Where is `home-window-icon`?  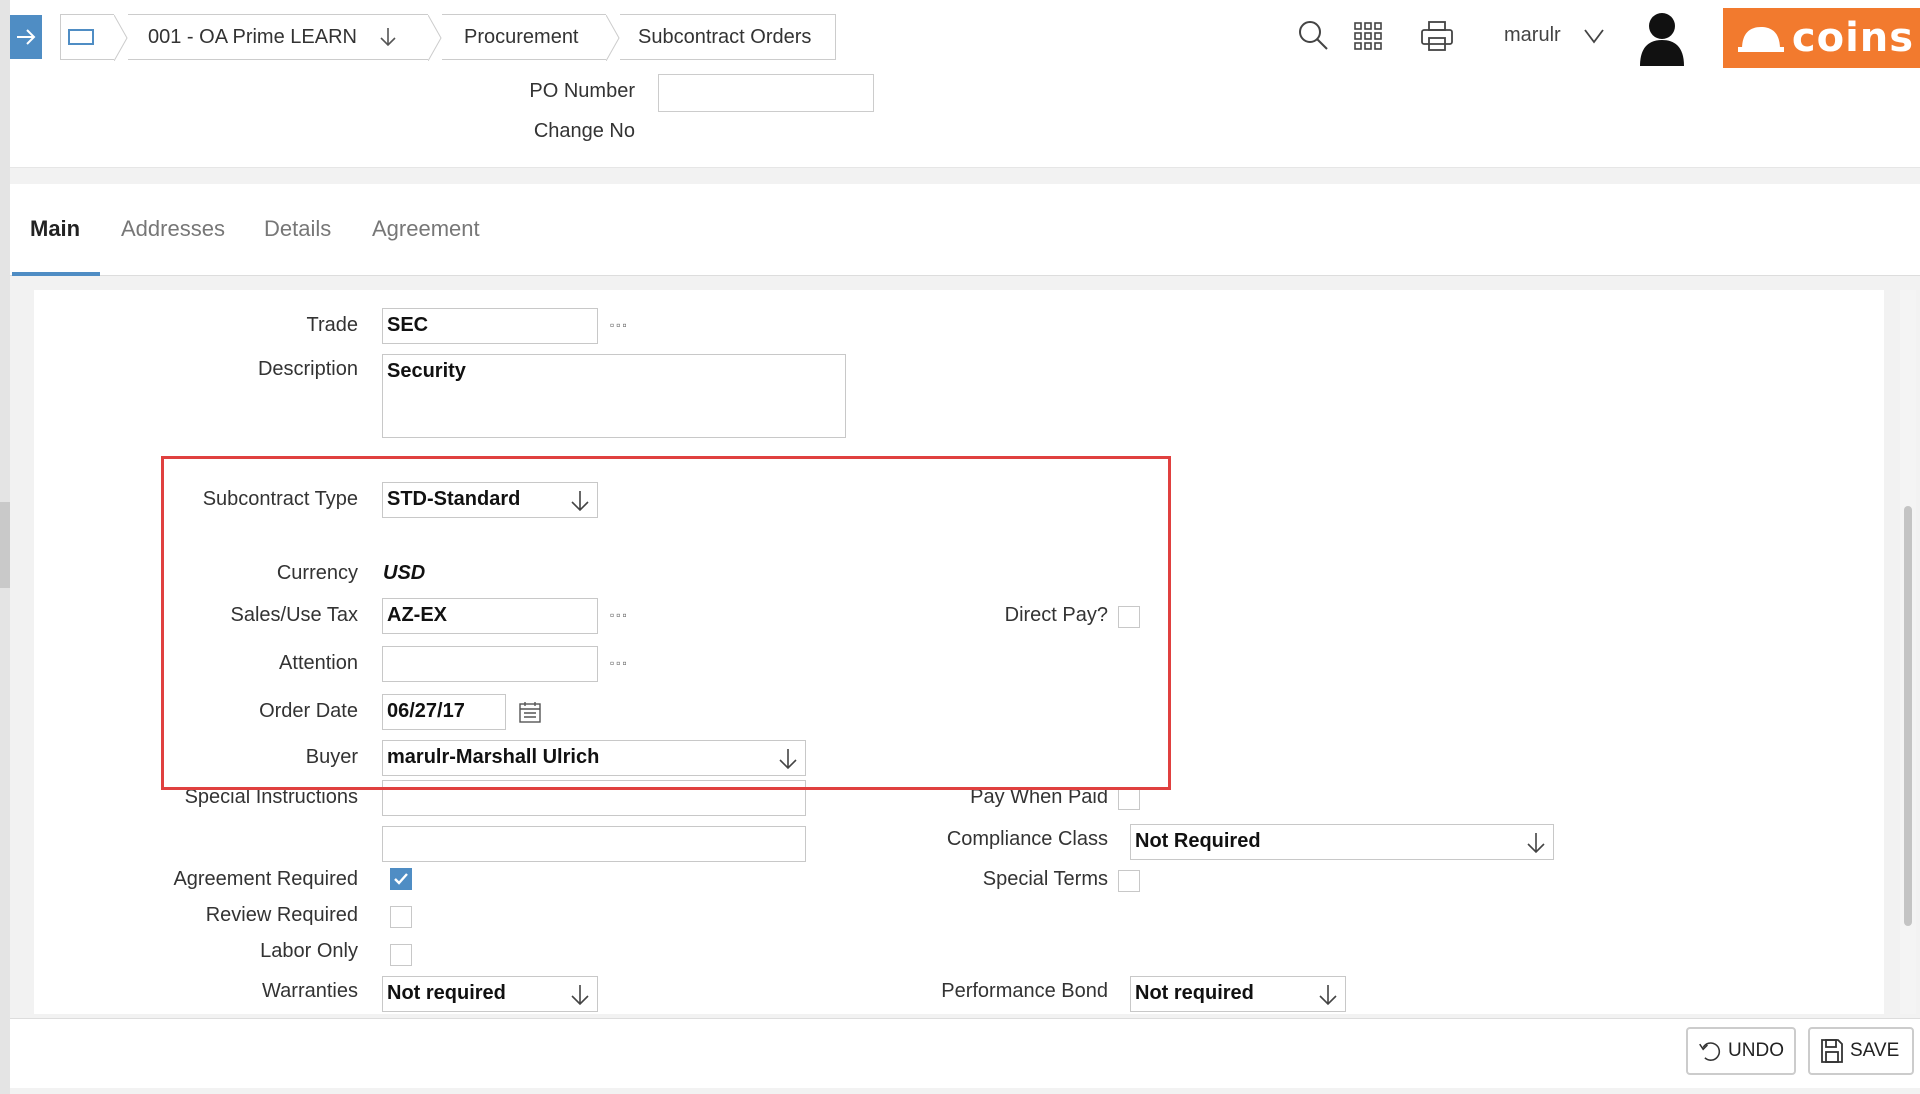
home-window-icon is located at coordinates (81, 37).